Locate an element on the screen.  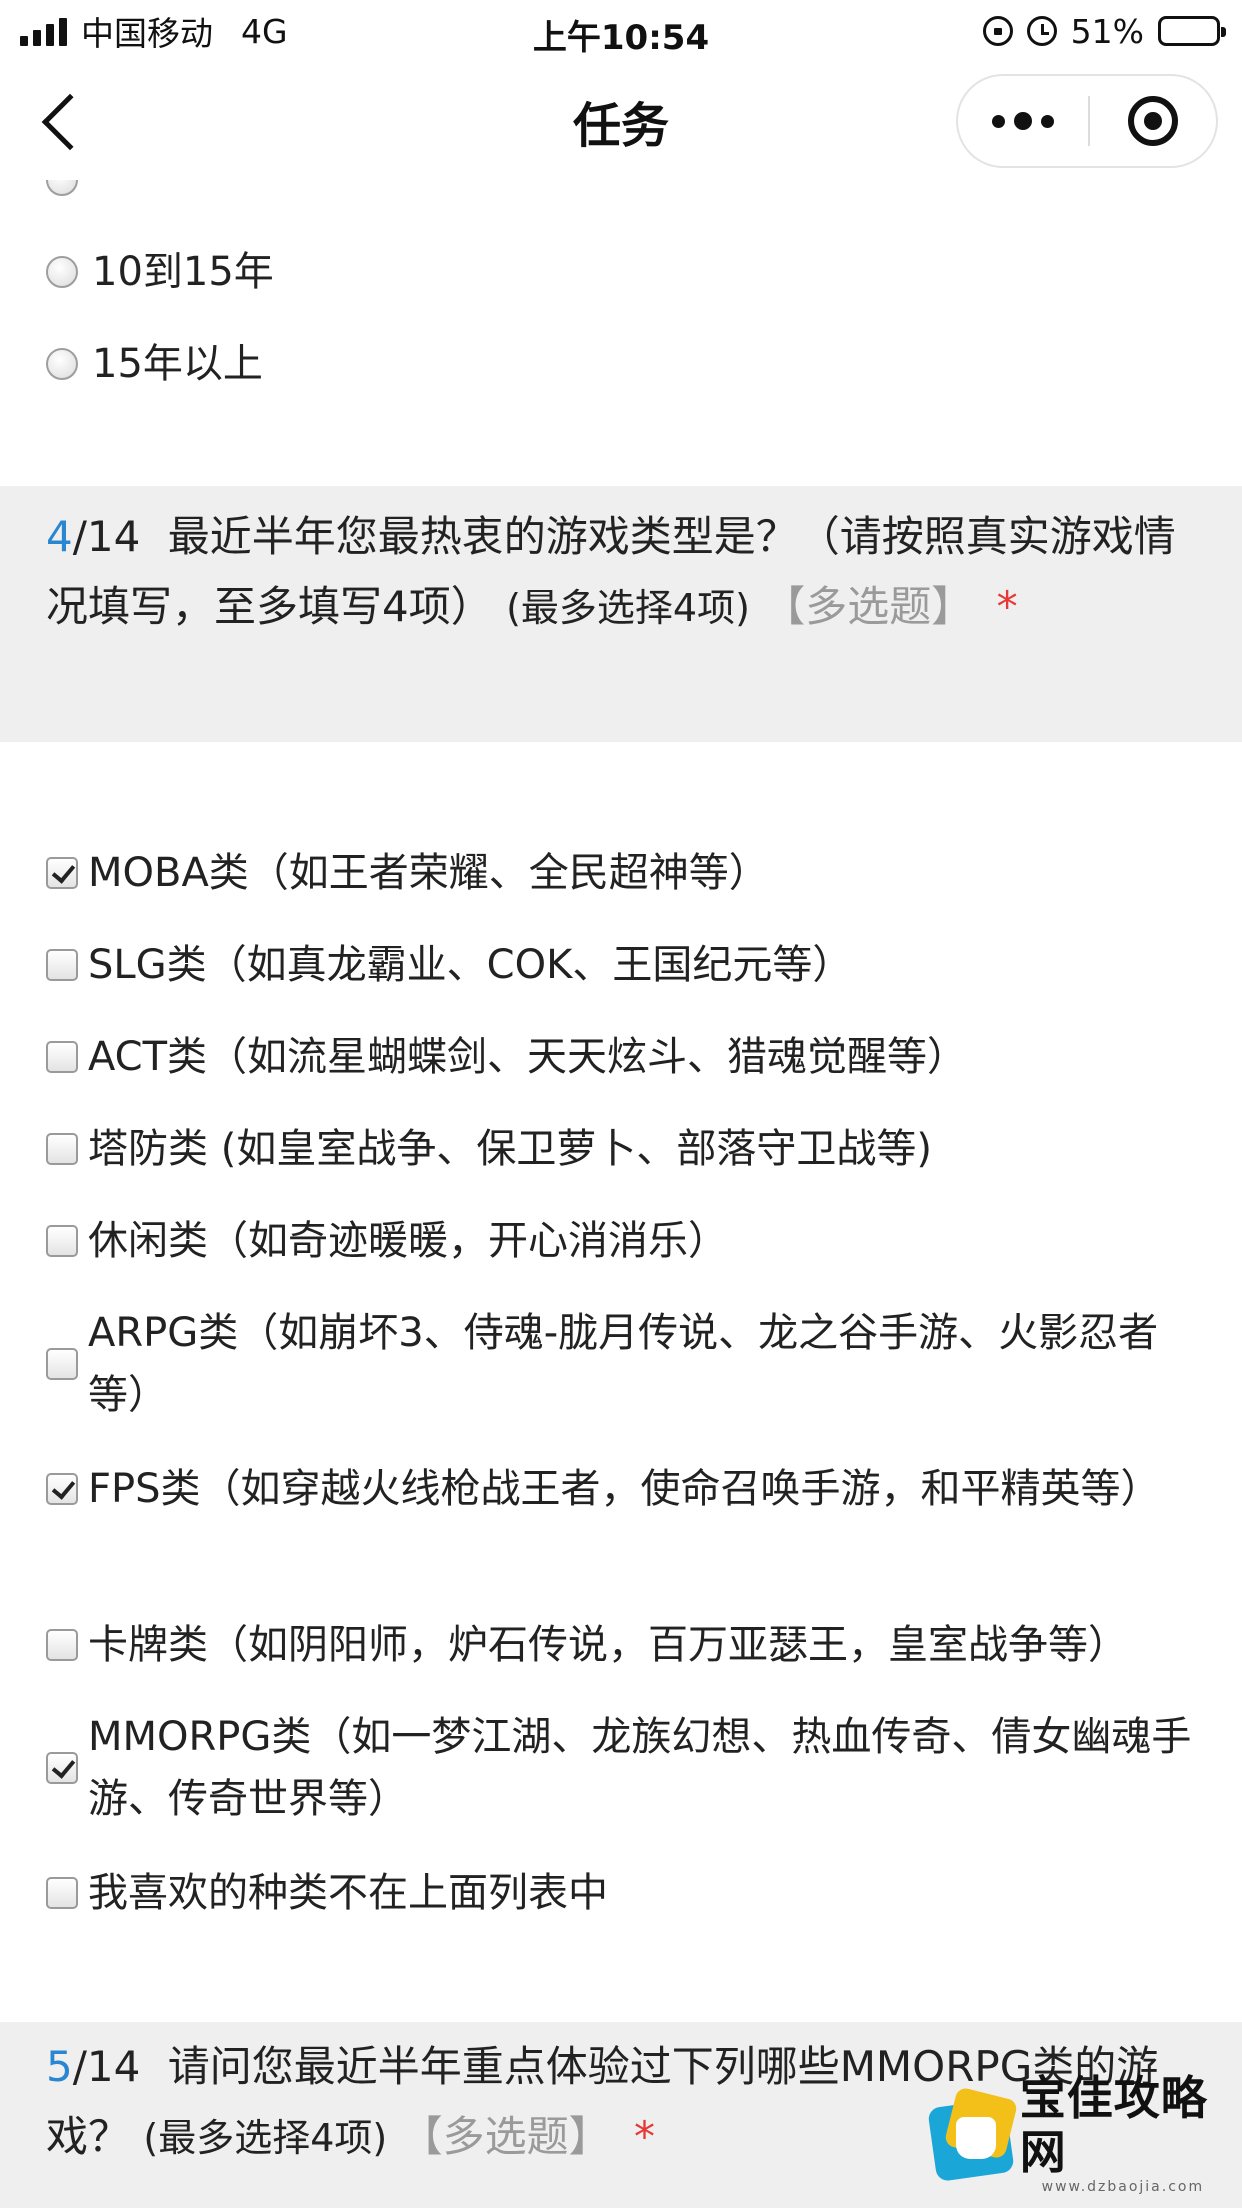
rotation-lock-icon is located at coordinates (997, 31).